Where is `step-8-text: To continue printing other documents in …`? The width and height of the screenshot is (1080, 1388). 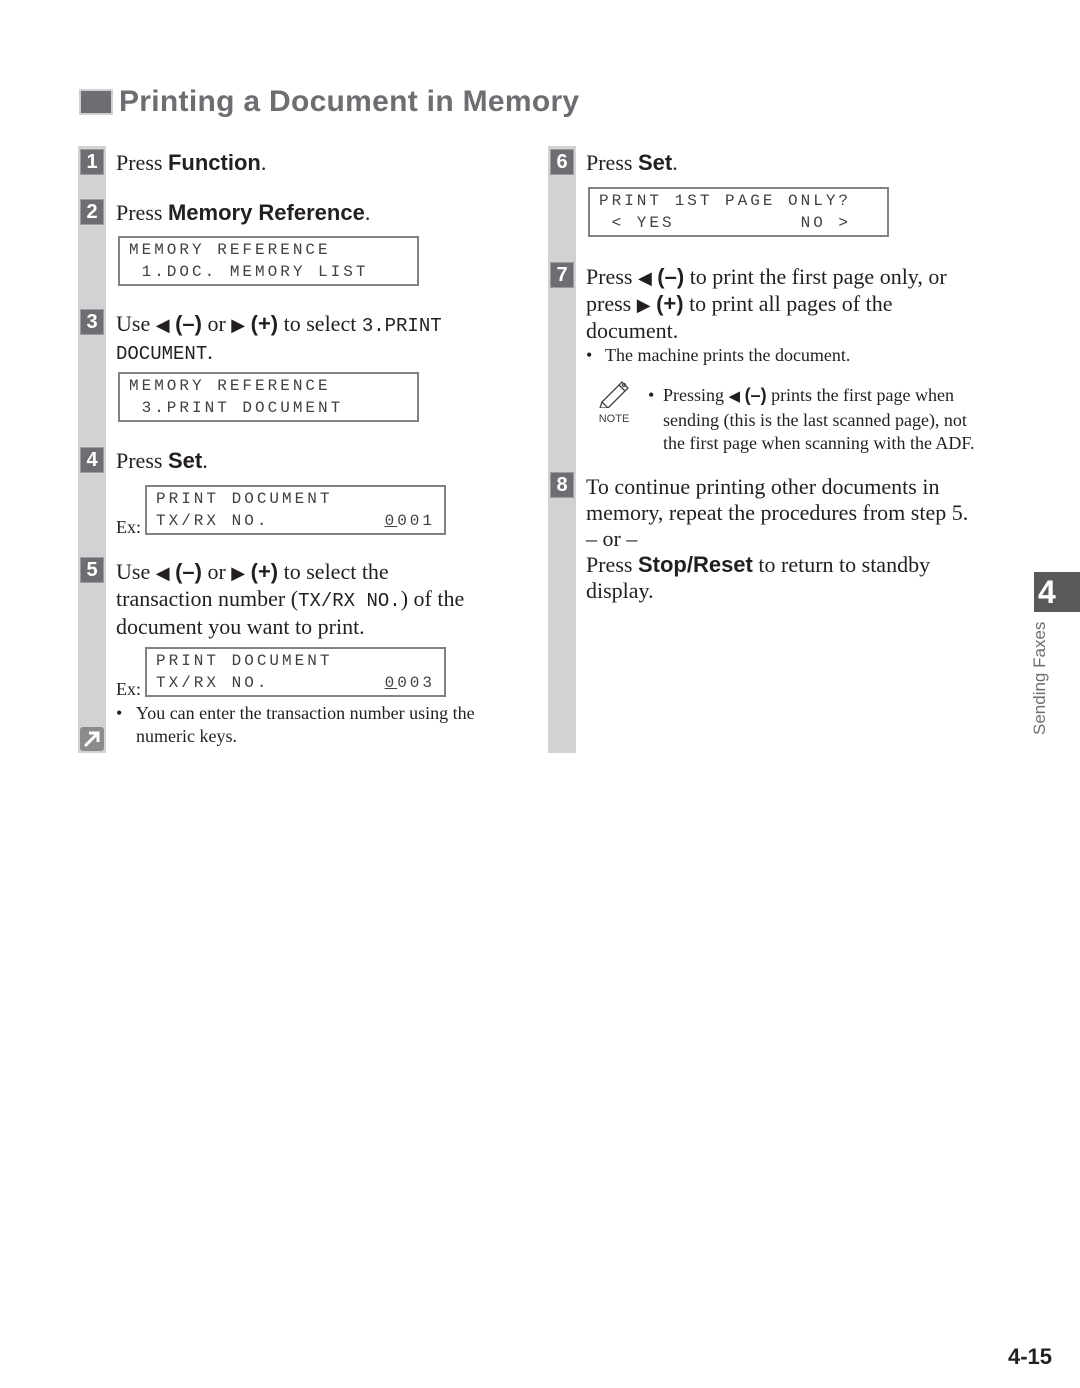 step-8-text: To continue printing other documents in … is located at coordinates (806, 539).